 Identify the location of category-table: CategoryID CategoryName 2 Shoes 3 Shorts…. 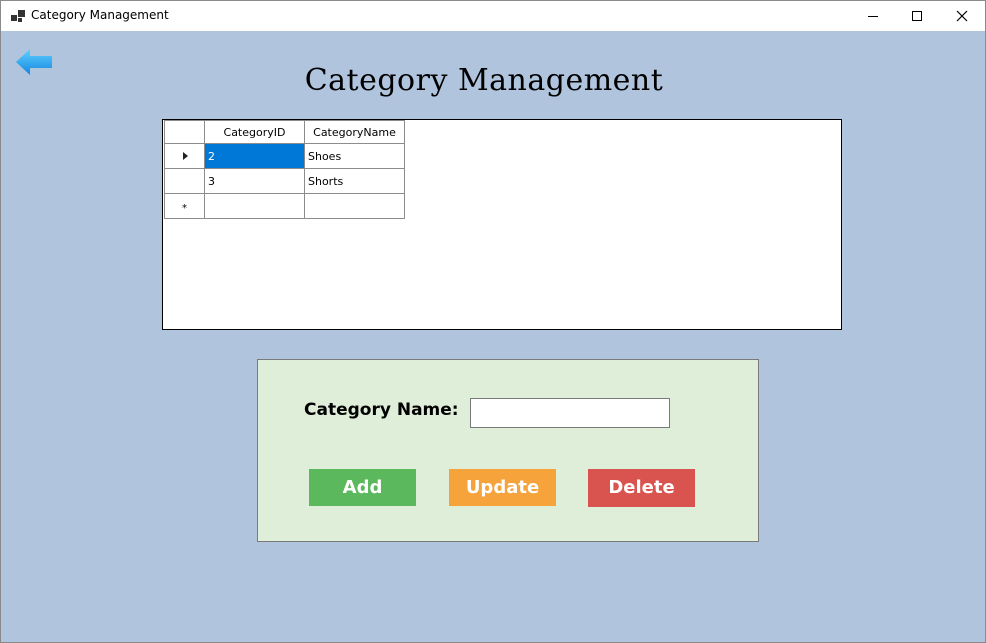
(284, 169).